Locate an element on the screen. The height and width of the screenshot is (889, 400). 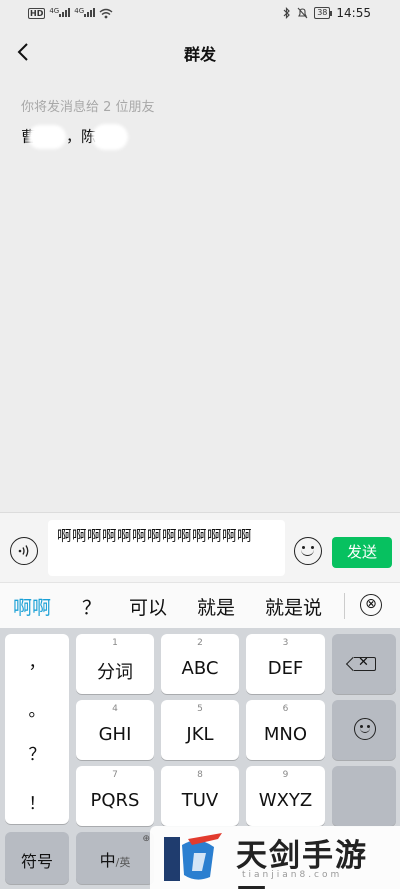
status-left: HD 4G 4G is located at coordinates (70, 13).